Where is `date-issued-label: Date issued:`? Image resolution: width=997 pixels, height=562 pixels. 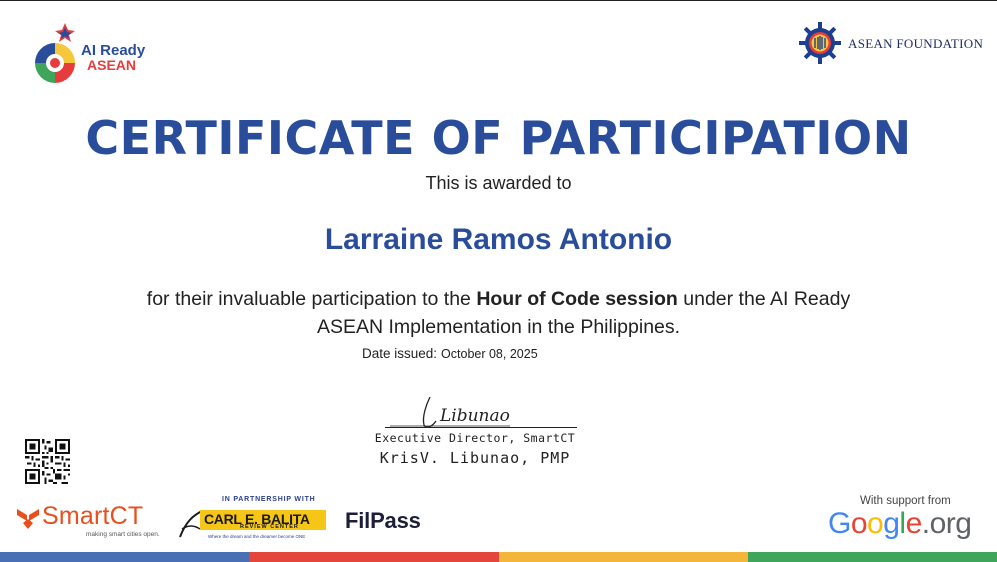 date-issued-label: Date issued: is located at coordinates (400, 353).